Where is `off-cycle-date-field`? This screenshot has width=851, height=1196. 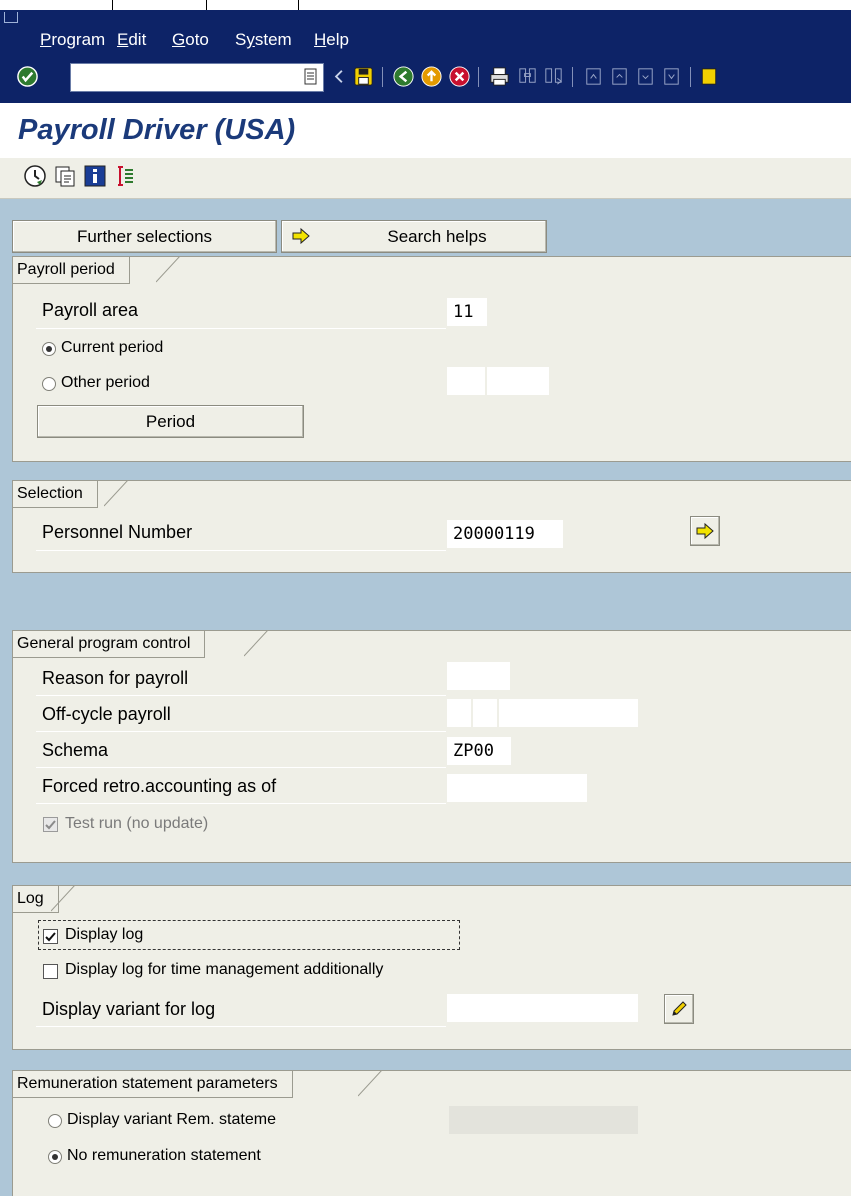
off-cycle-date-field is located at coordinates (568, 713).